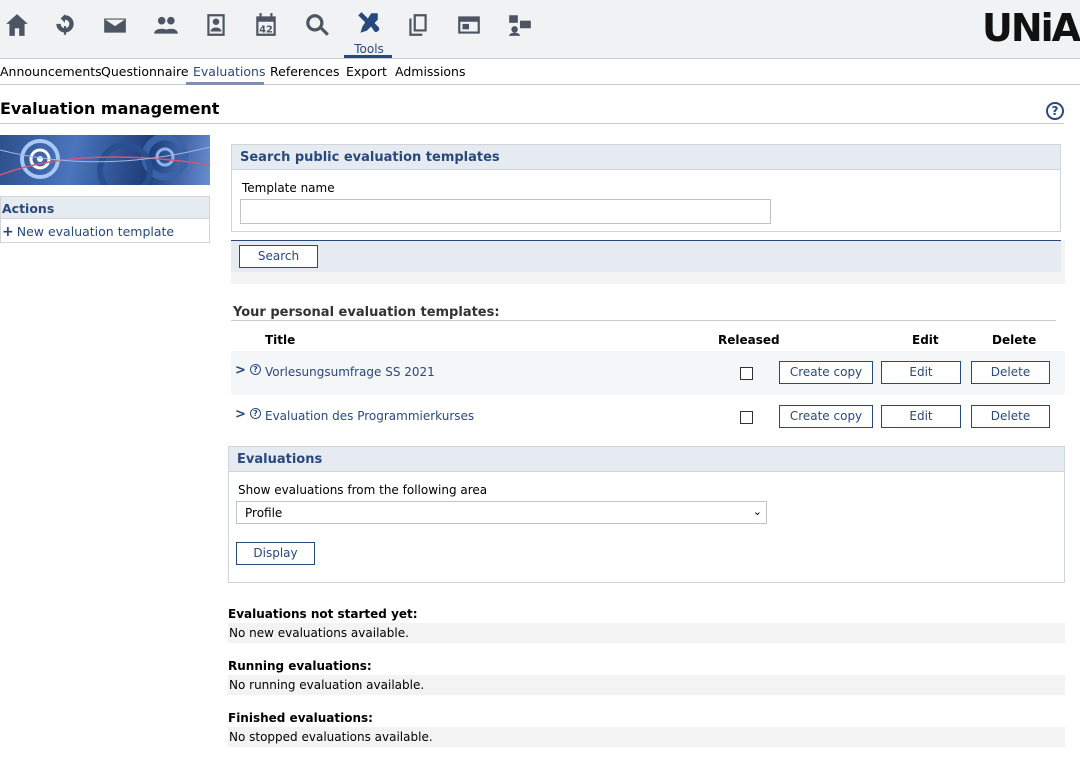  I want to click on tools-nav-label: Tools, so click(369, 49).